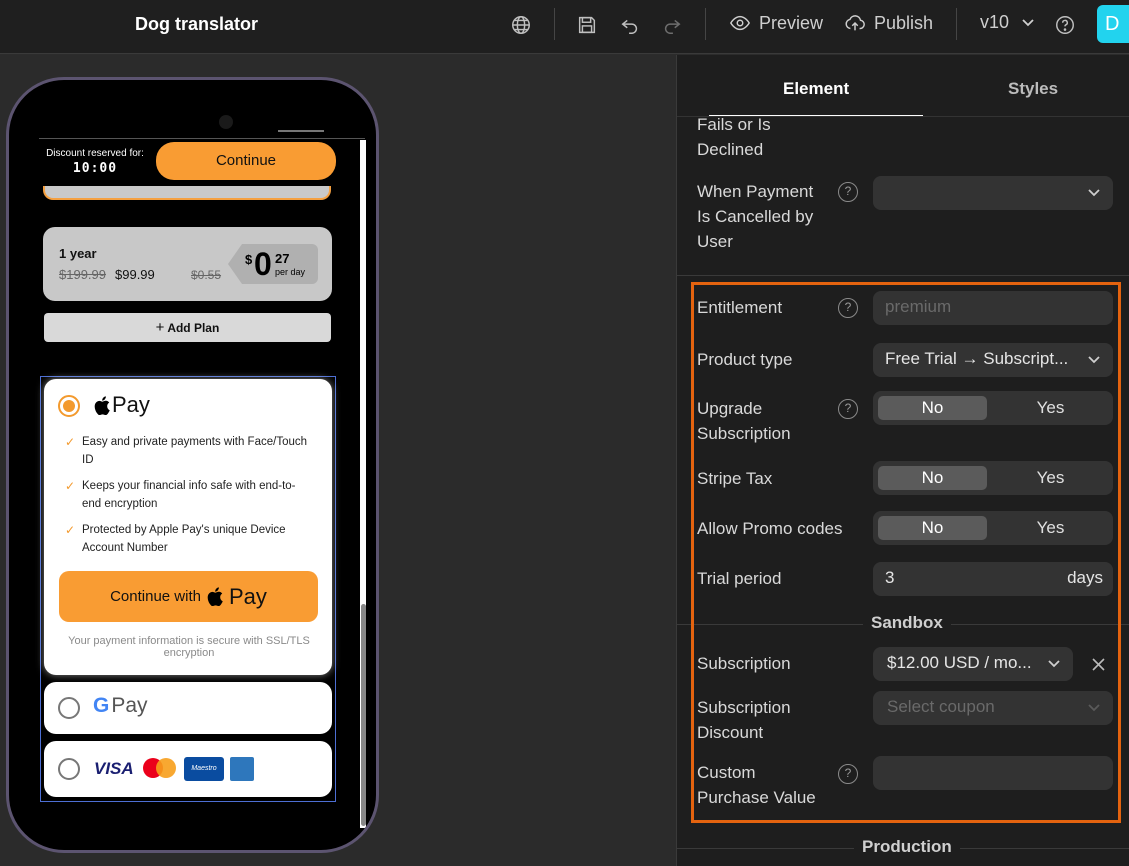 This screenshot has width=1129, height=866. I want to click on continue-with-apple-pay-button: Continue with Pay, so click(188, 596).